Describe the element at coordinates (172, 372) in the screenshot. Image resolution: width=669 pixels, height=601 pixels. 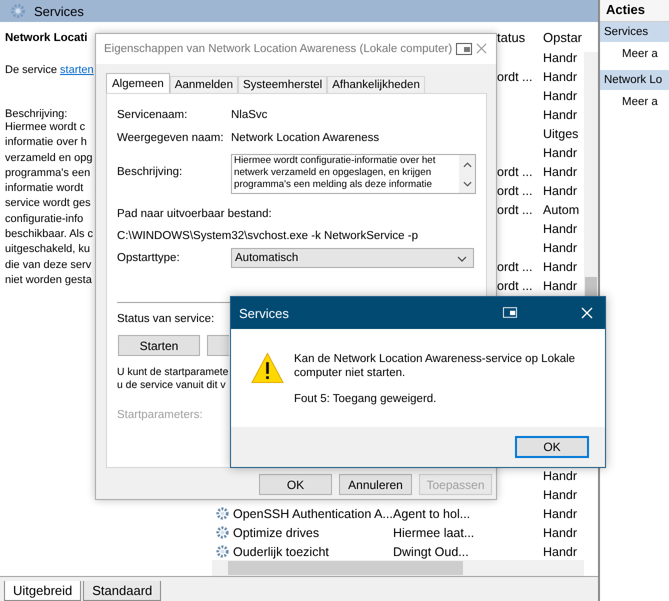
I see `hint-text: U kunt de startparamete` at that location.